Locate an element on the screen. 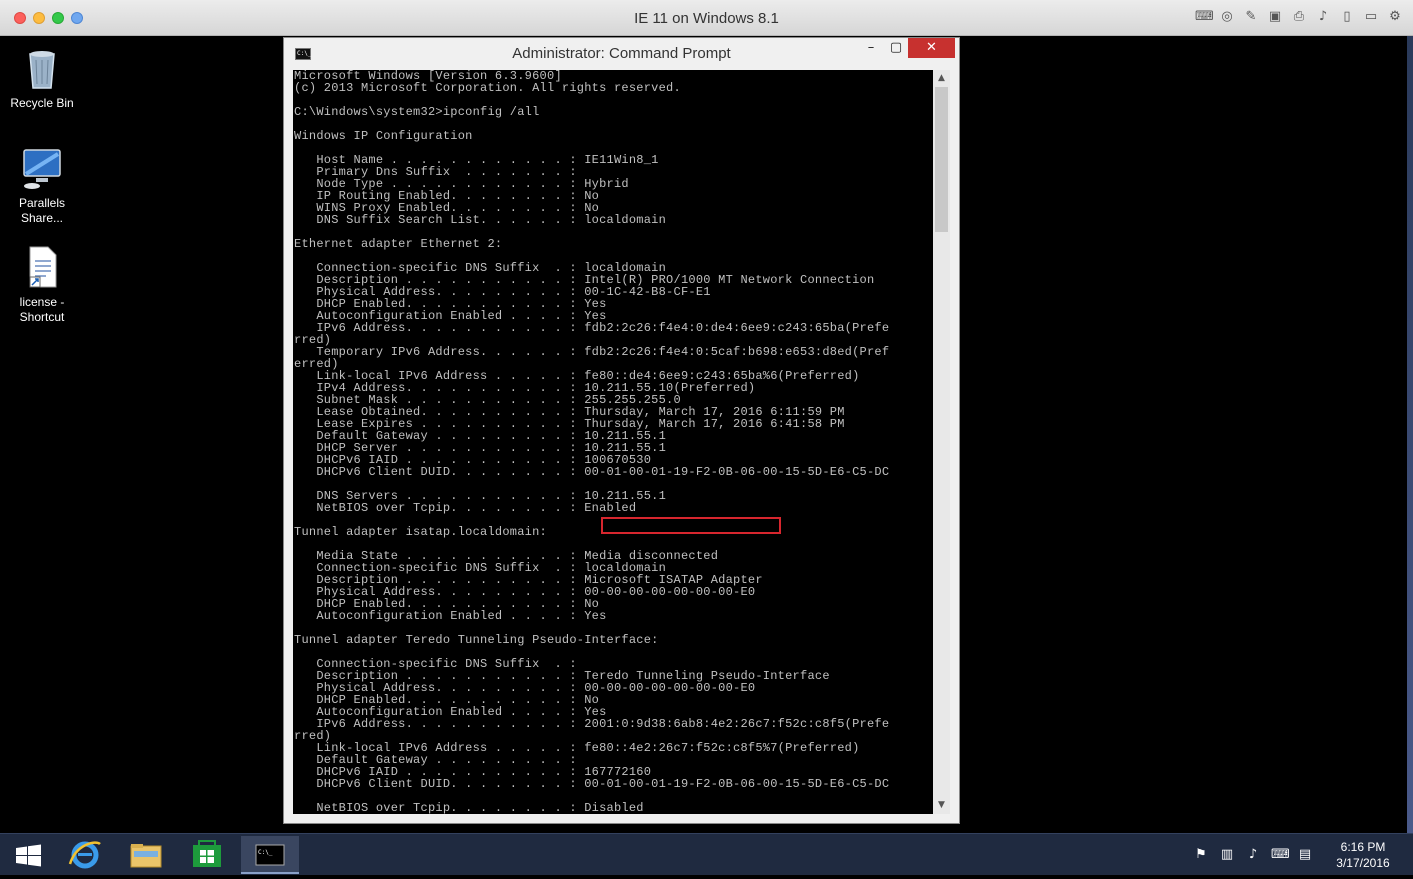 This screenshot has width=1413, height=879. cmd-window-title: Administrator: Command Prompt is located at coordinates (621, 53).